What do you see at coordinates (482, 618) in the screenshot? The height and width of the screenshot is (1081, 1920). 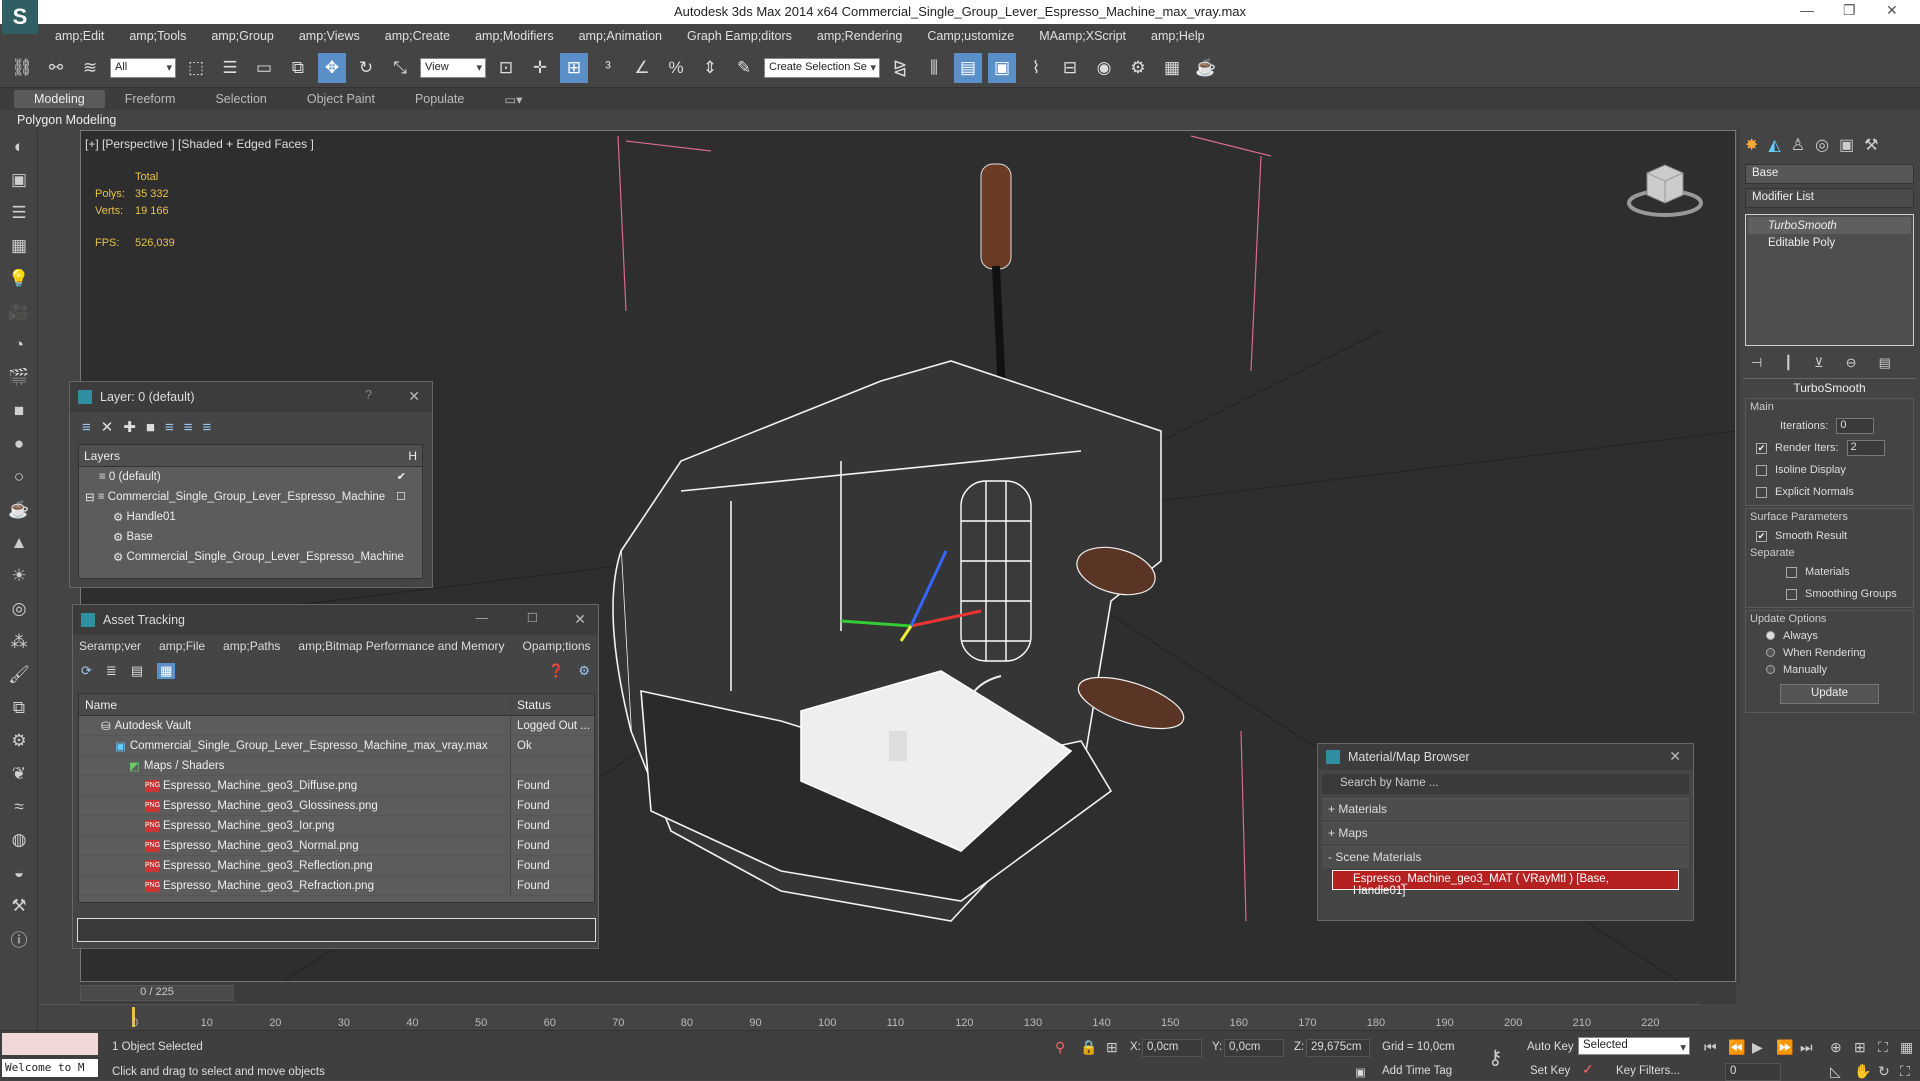 I see `minimize-icon: —` at bounding box center [482, 618].